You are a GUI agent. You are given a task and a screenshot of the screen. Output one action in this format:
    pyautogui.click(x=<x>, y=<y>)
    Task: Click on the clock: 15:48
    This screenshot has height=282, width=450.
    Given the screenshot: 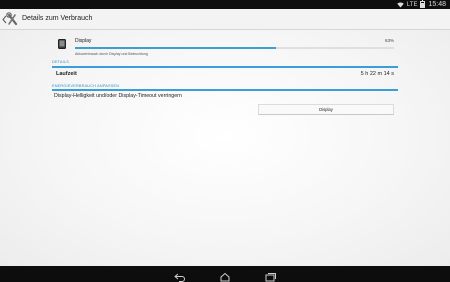 What is the action you would take?
    pyautogui.click(x=437, y=4)
    